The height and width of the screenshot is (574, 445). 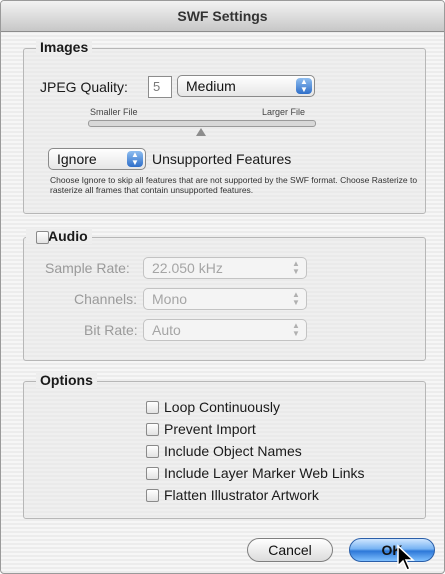 What do you see at coordinates (111, 330) in the screenshot?
I see `bit-rate-label: Bit Rate:` at bounding box center [111, 330].